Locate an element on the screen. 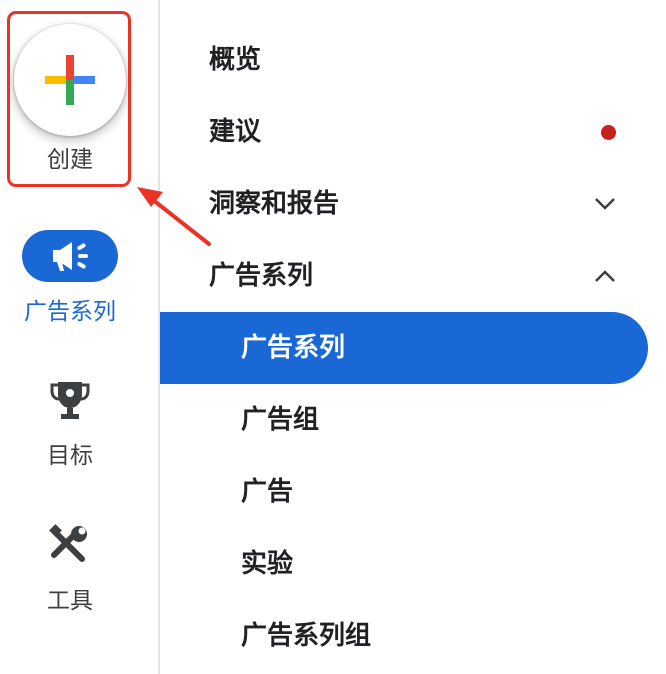  chevron-up-icon is located at coordinates (605, 276).